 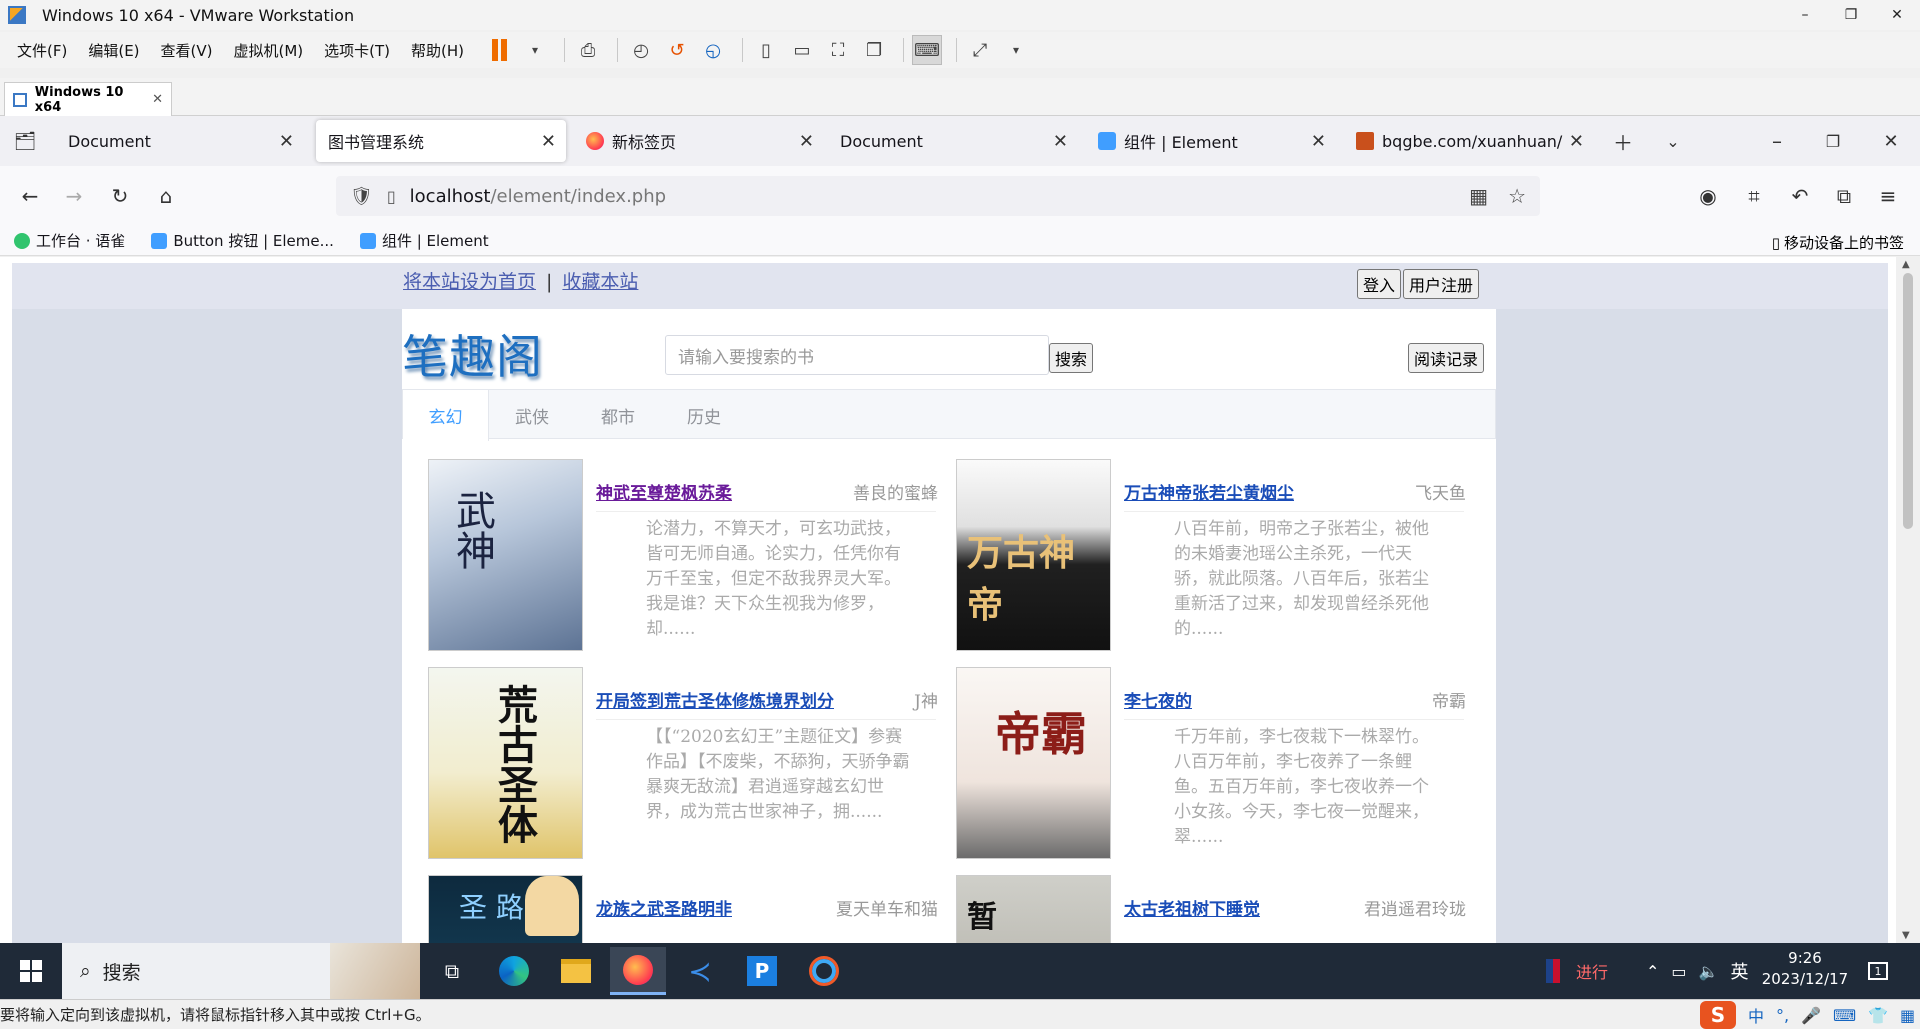 What do you see at coordinates (1158, 699) in the screenshot?
I see `book-title-link: 李七夜的` at bounding box center [1158, 699].